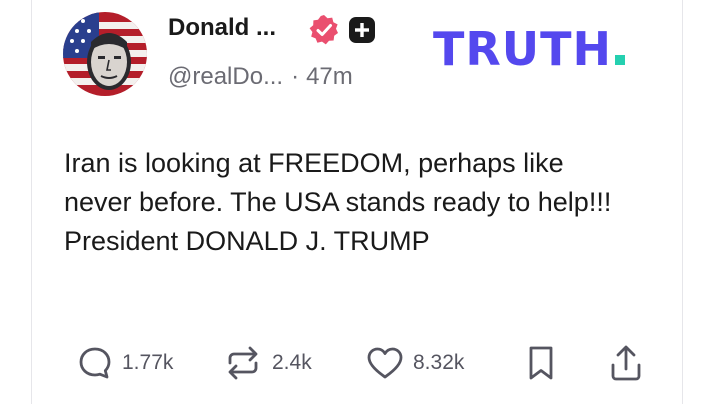 This screenshot has height=404, width=715. I want to click on like-count: 8.32k, so click(439, 362).